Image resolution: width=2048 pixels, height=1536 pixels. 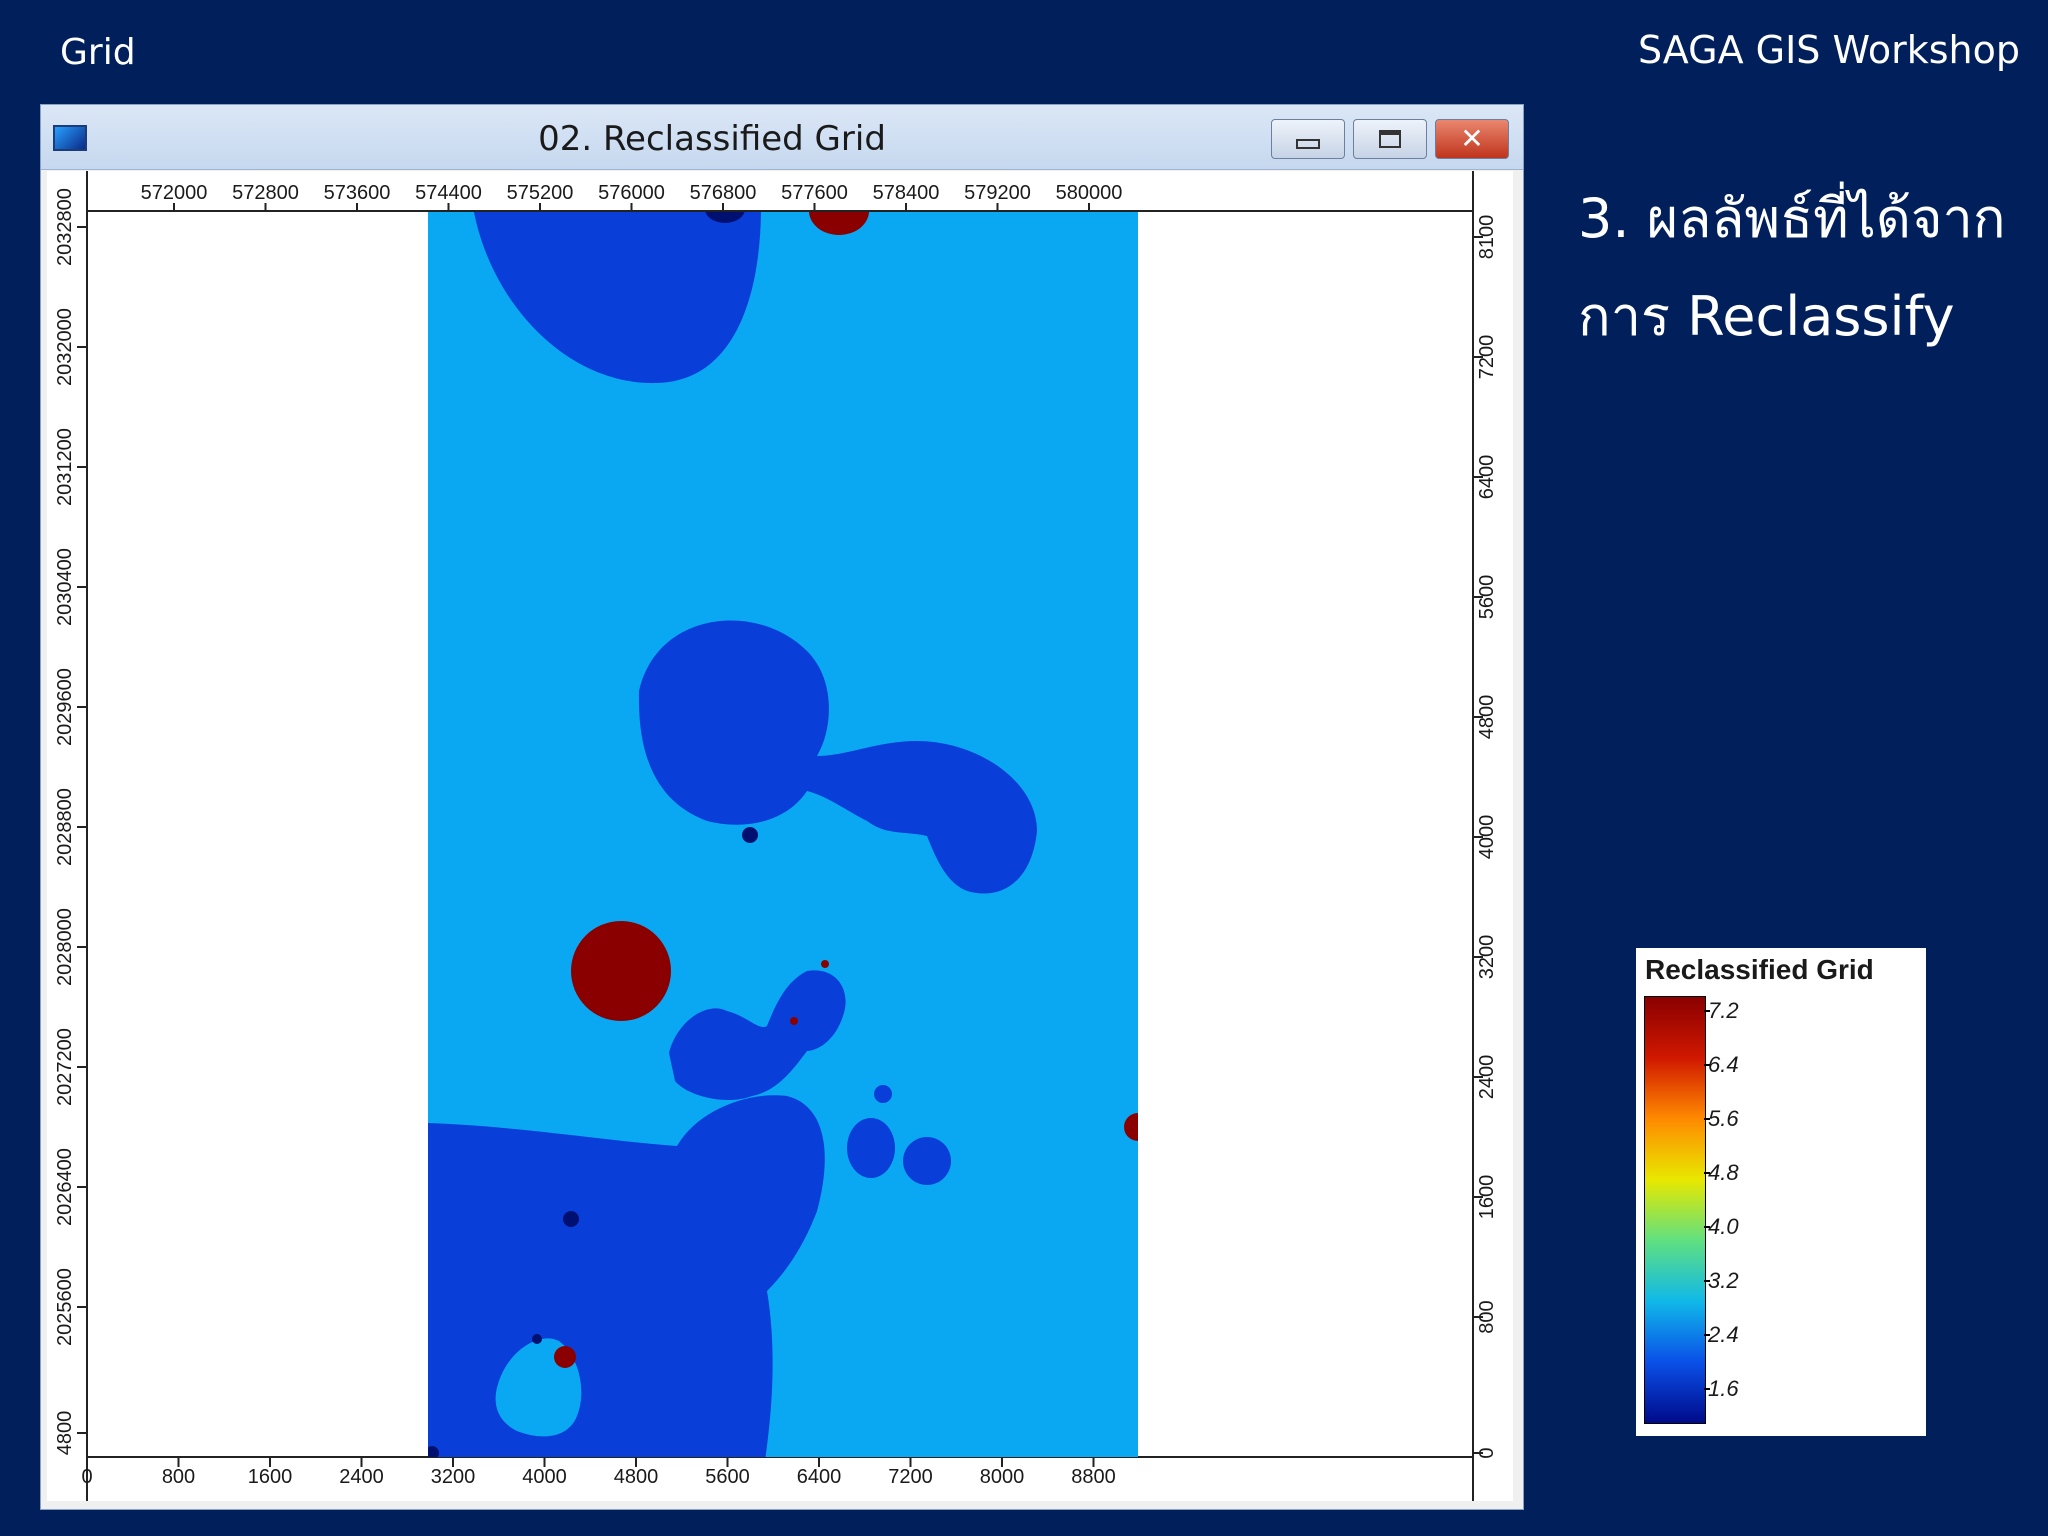 I want to click on close-icon: ✕, so click(x=1472, y=138).